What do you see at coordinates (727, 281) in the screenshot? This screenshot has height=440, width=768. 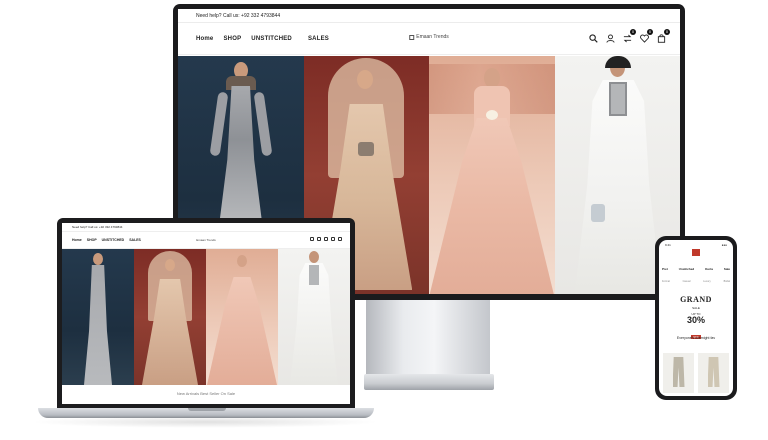 I see `phone-subcategory-item: Bridal` at bounding box center [727, 281].